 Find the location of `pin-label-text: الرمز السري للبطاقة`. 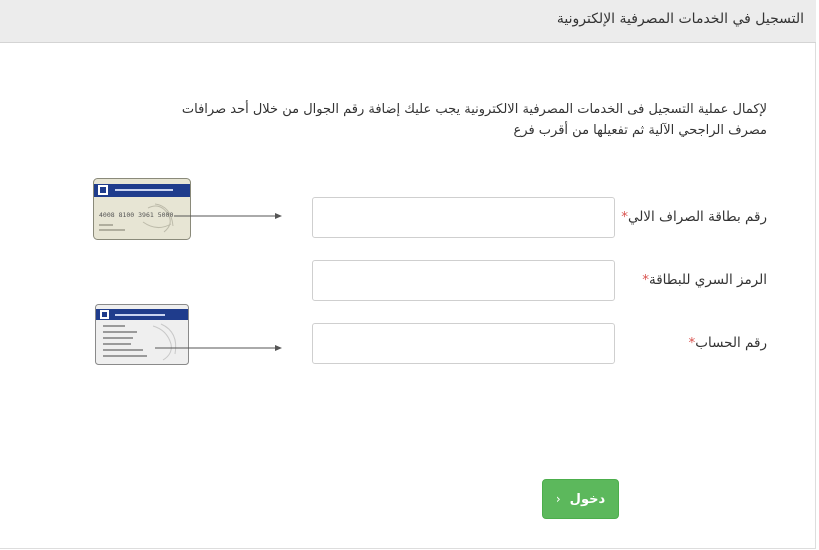

pin-label-text: الرمز السري للبطاقة is located at coordinates (707, 280).